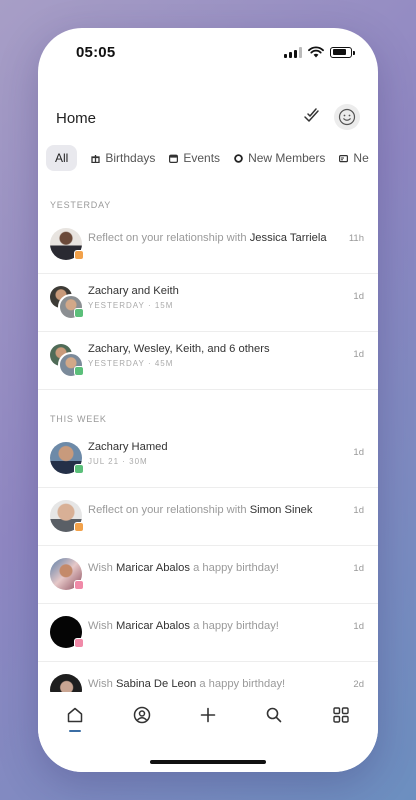 The width and height of the screenshot is (416, 800). What do you see at coordinates (361, 158) in the screenshot?
I see `filter-chip-label: Ne` at bounding box center [361, 158].